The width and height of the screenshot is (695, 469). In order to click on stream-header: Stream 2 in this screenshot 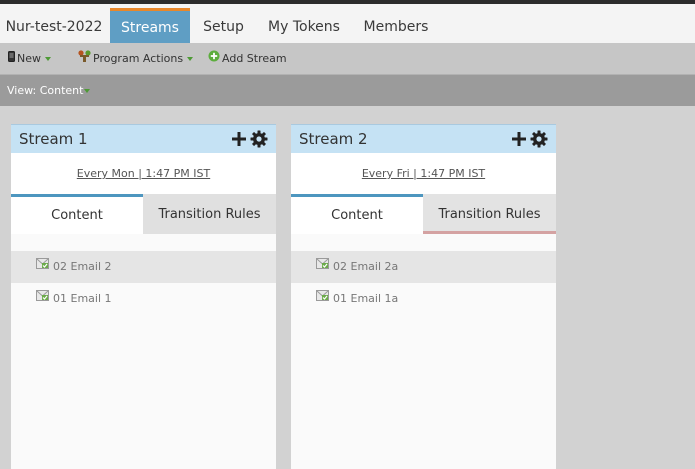, I will do `click(423, 138)`.